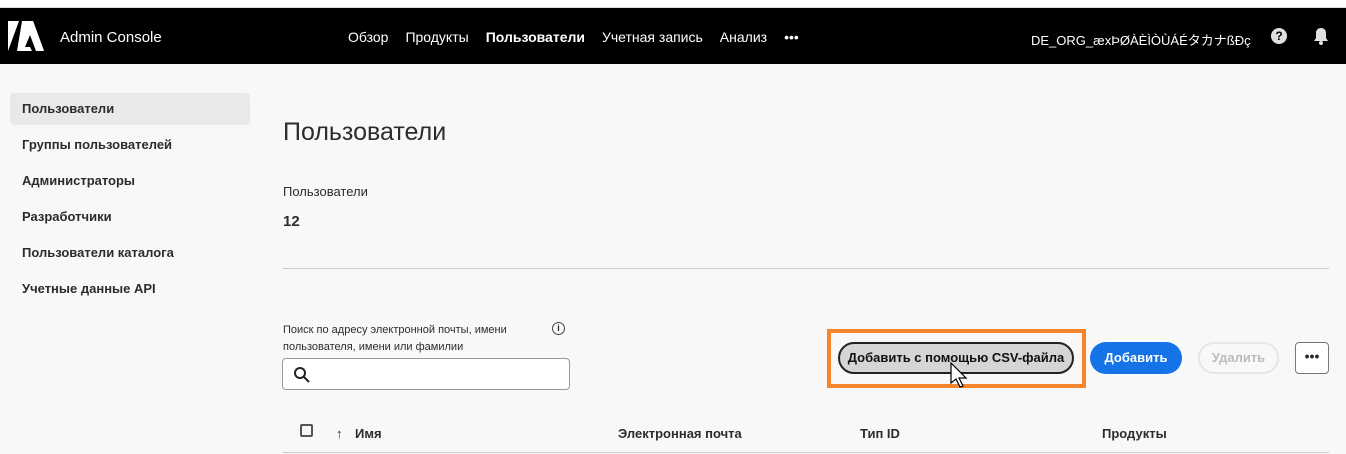  I want to click on mouse-cursor-icon, so click(959, 375).